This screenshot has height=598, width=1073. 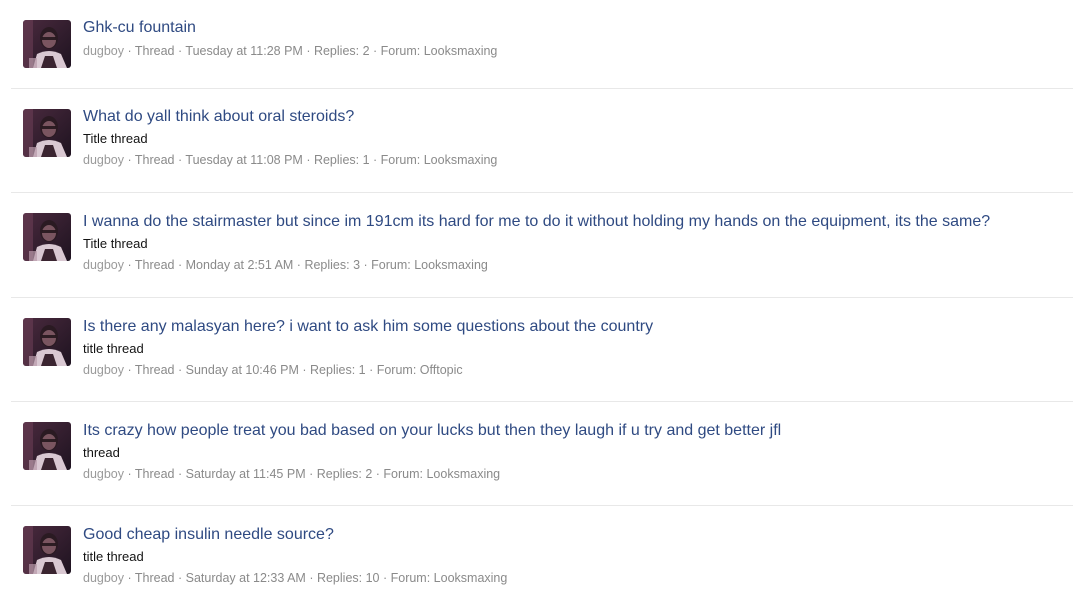 What do you see at coordinates (578, 117) in the screenshot?
I see `result-title-link: What do yall think about oral steroids?` at bounding box center [578, 117].